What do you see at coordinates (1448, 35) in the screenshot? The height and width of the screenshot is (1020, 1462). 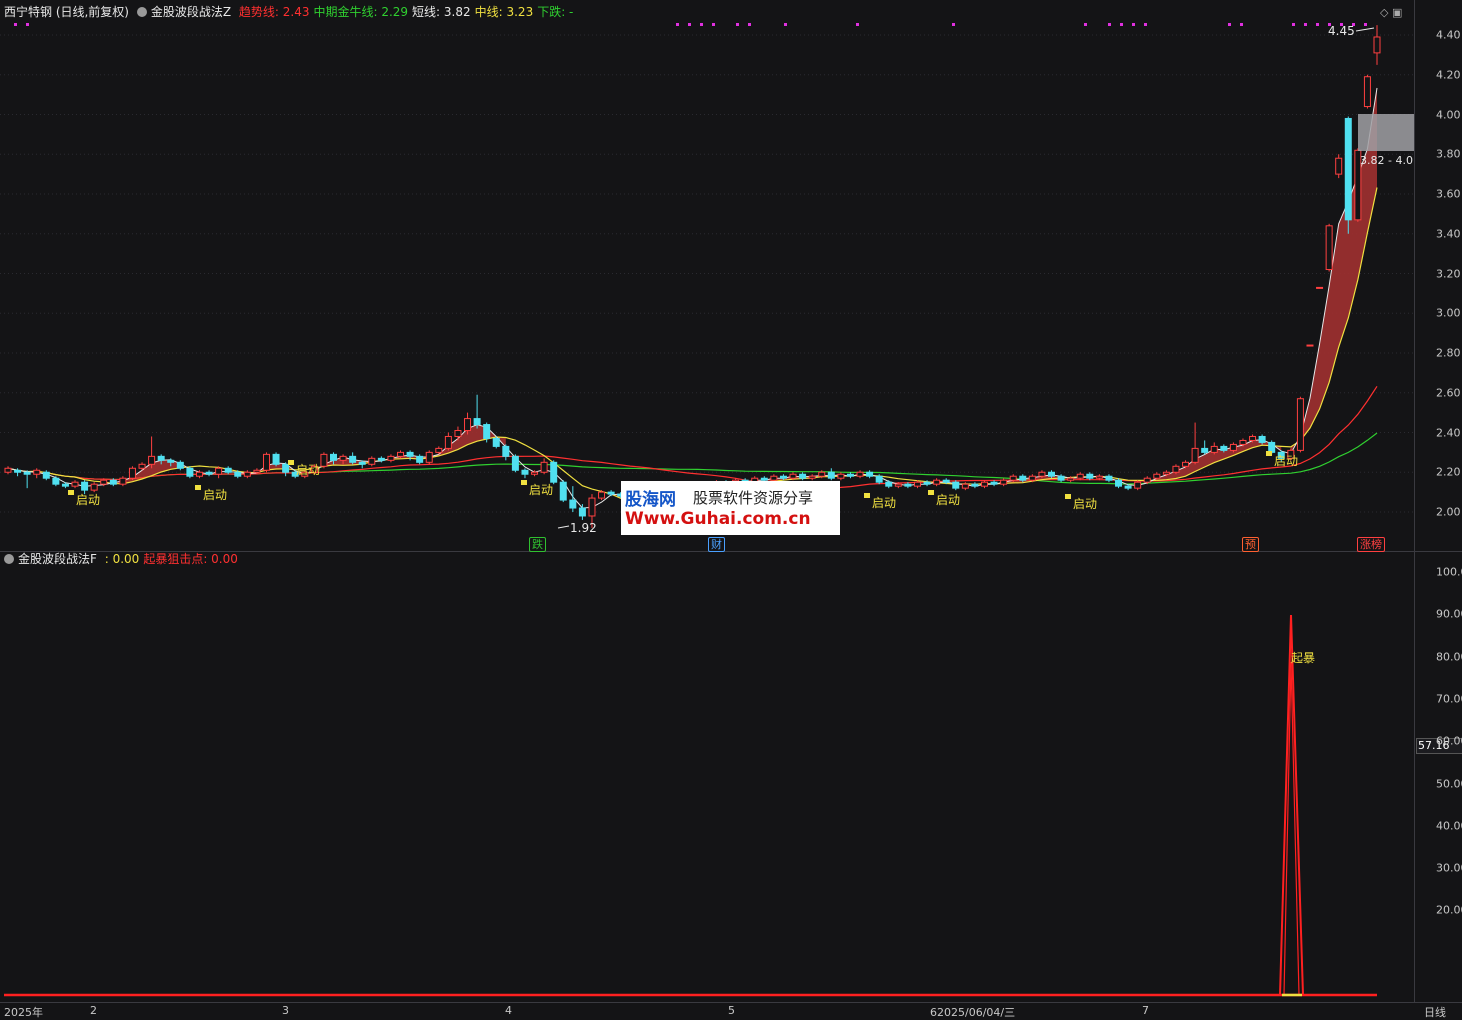 I see `price-tick: 4.40` at bounding box center [1448, 35].